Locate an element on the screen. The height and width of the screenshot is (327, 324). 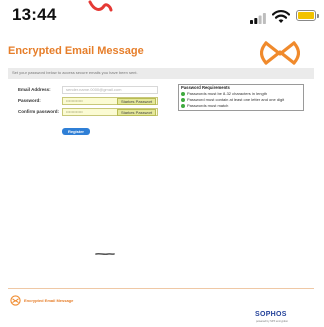
requirement-item: Passwords must match is located at coordinates (204, 105).